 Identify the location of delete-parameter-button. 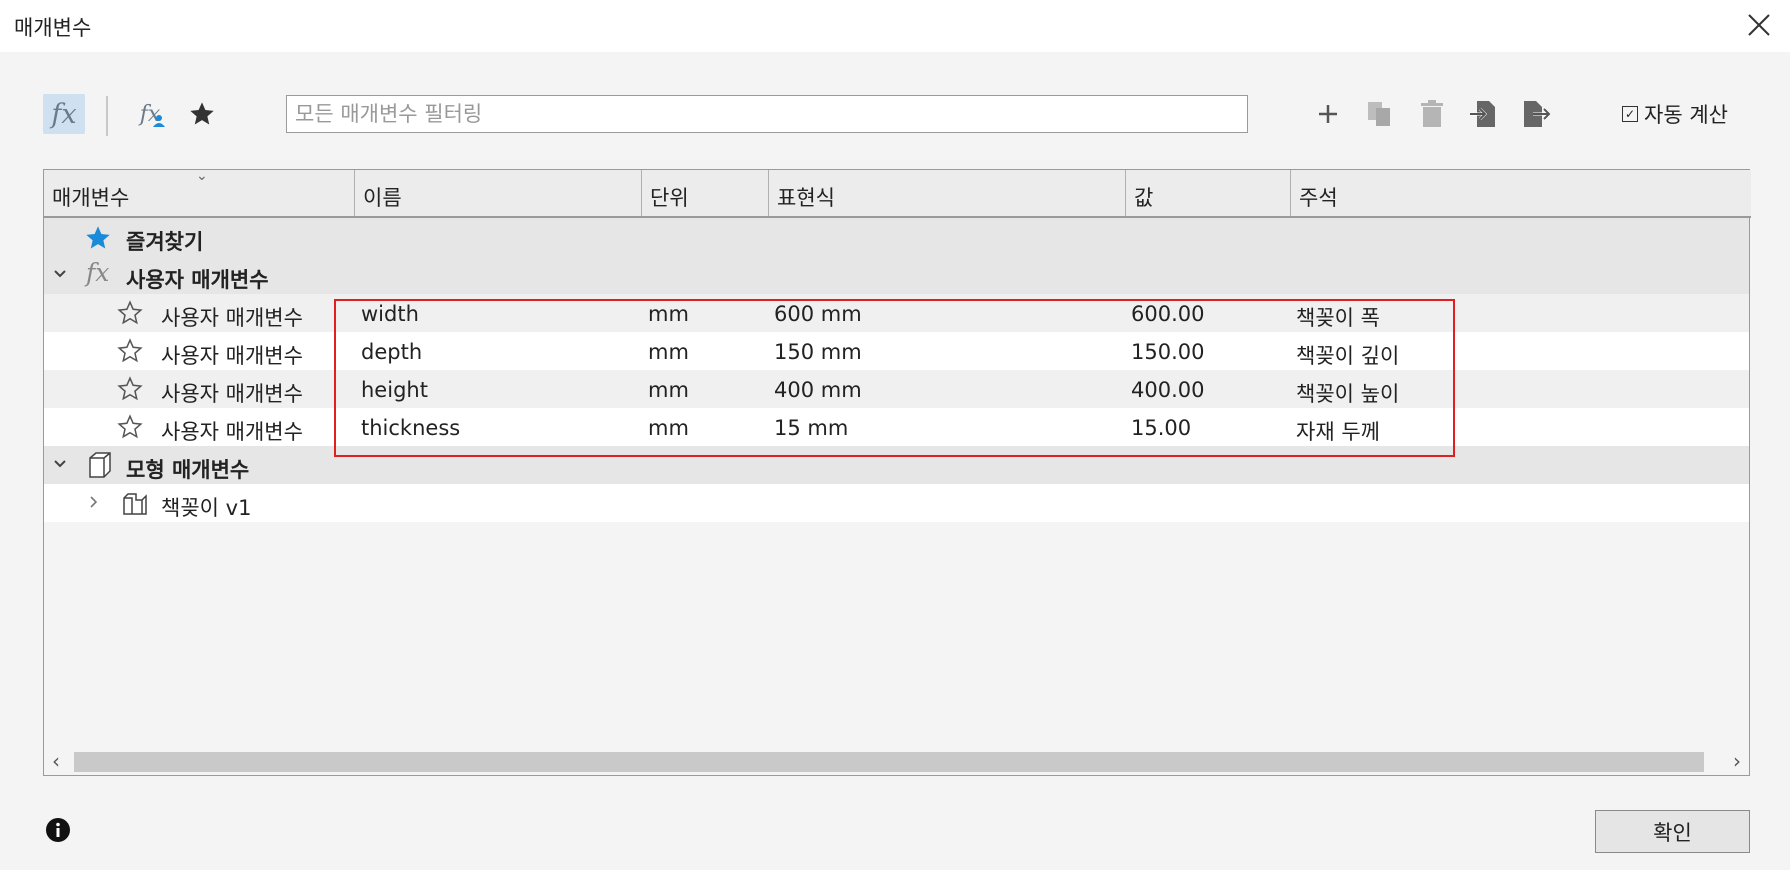
(1432, 114).